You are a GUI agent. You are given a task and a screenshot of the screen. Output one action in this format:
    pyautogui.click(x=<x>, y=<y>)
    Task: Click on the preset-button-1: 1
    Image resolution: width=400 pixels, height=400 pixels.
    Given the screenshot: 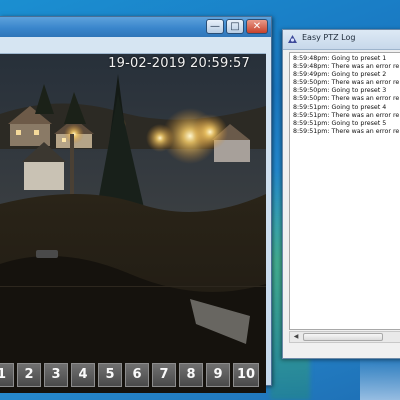 What is the action you would take?
    pyautogui.click(x=7, y=375)
    